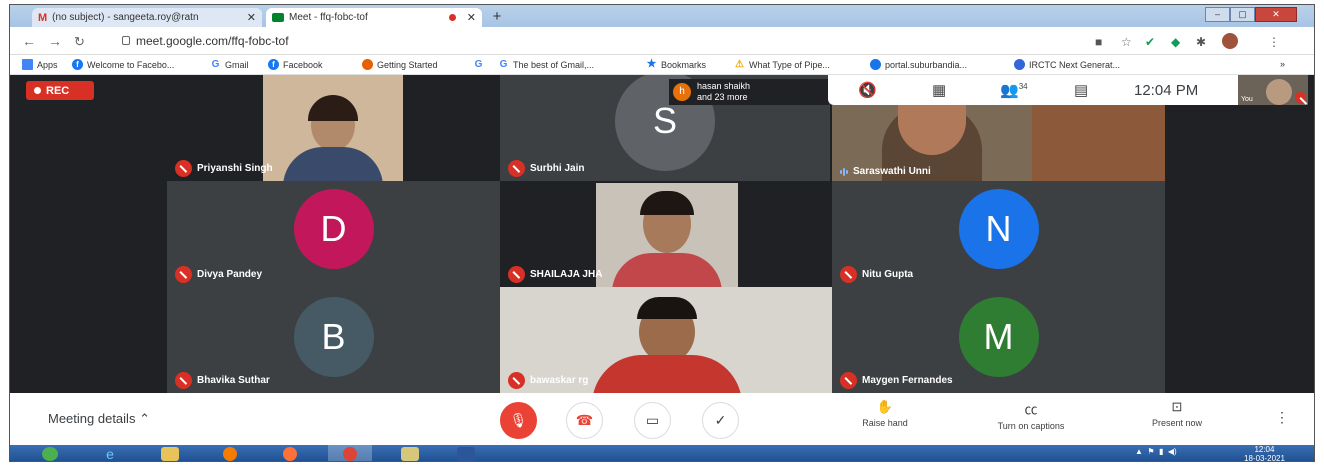 Image resolution: width=1324 pixels, height=465 pixels. I want to click on participant-tile: Saraswathi Unni, so click(998, 143).